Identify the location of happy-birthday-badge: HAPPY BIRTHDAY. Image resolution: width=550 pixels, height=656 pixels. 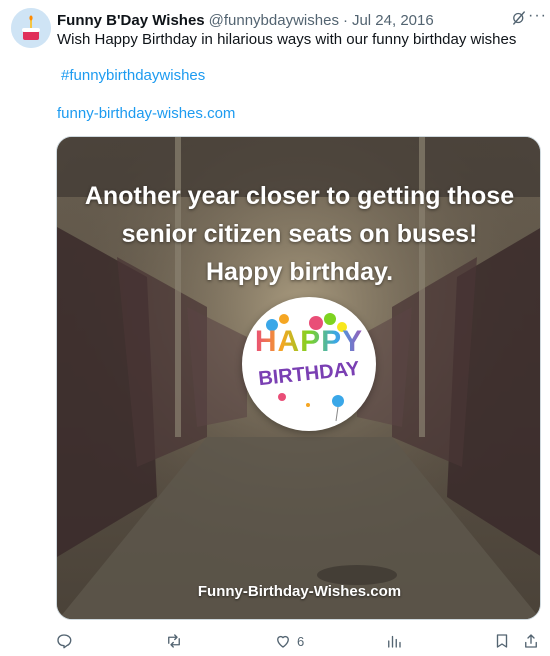
(309, 364).